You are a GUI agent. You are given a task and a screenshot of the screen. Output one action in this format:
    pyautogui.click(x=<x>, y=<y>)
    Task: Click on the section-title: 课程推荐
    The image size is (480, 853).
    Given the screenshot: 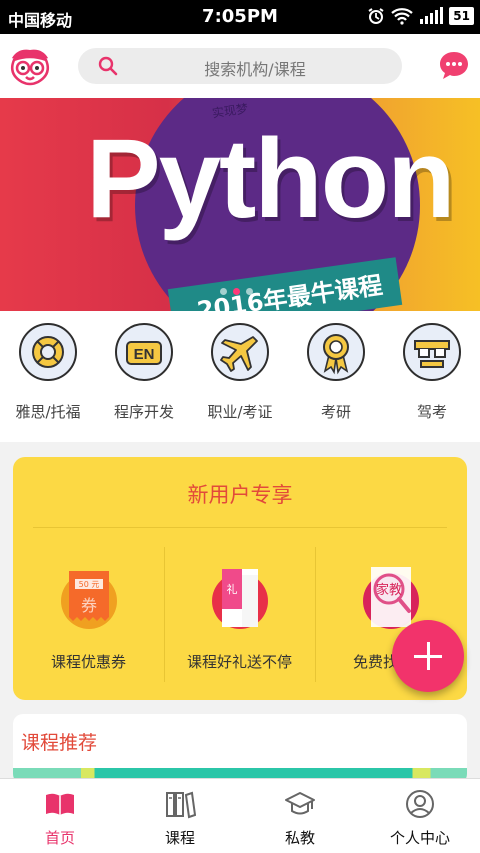 What is the action you would take?
    pyautogui.click(x=59, y=743)
    